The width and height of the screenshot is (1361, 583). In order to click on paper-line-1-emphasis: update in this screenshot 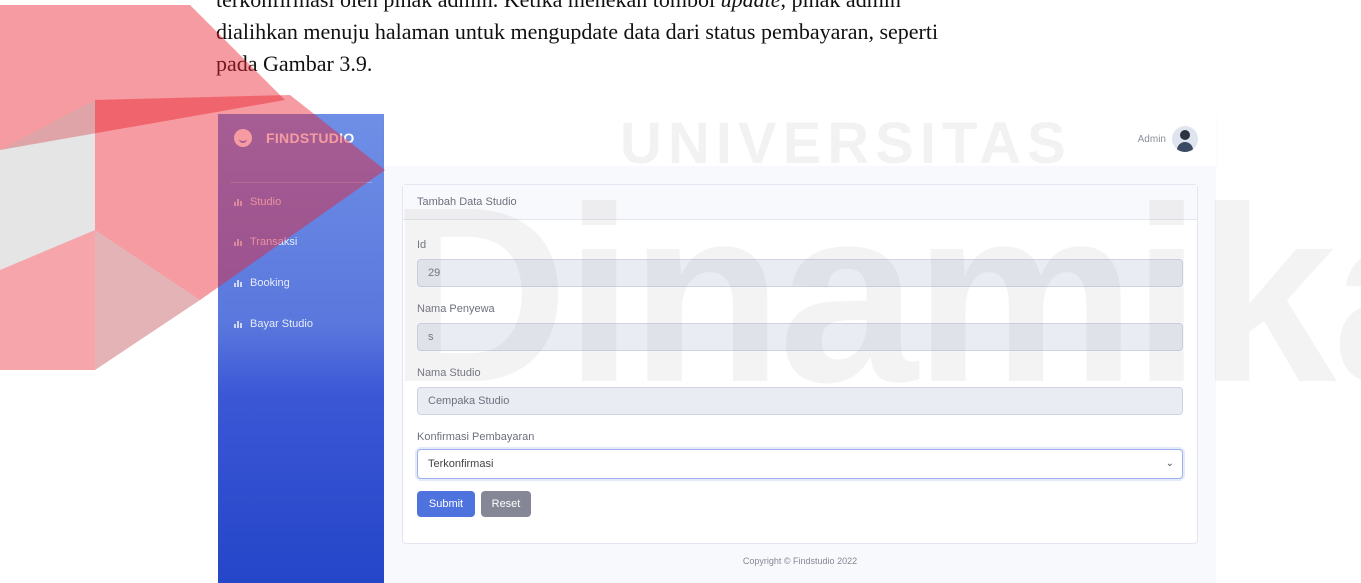, I will do `click(751, 6)`.